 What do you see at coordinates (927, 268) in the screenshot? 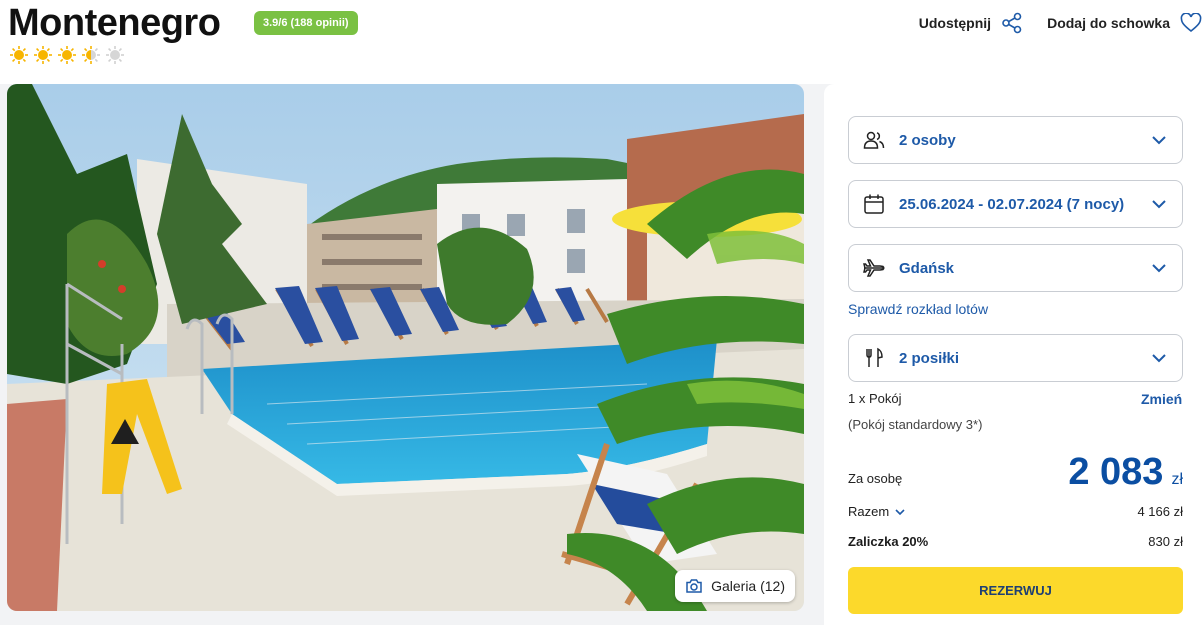
I see `departure-value: Gdańsk` at bounding box center [927, 268].